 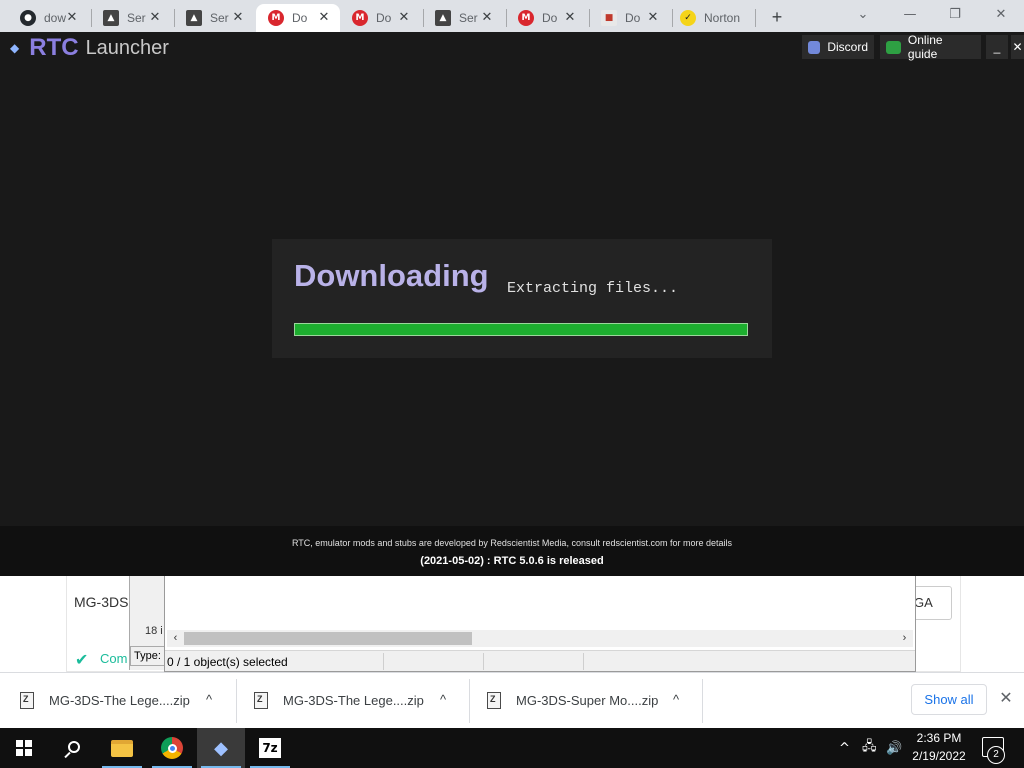 What do you see at coordinates (521, 329) in the screenshot?
I see `download-progress-bar` at bounding box center [521, 329].